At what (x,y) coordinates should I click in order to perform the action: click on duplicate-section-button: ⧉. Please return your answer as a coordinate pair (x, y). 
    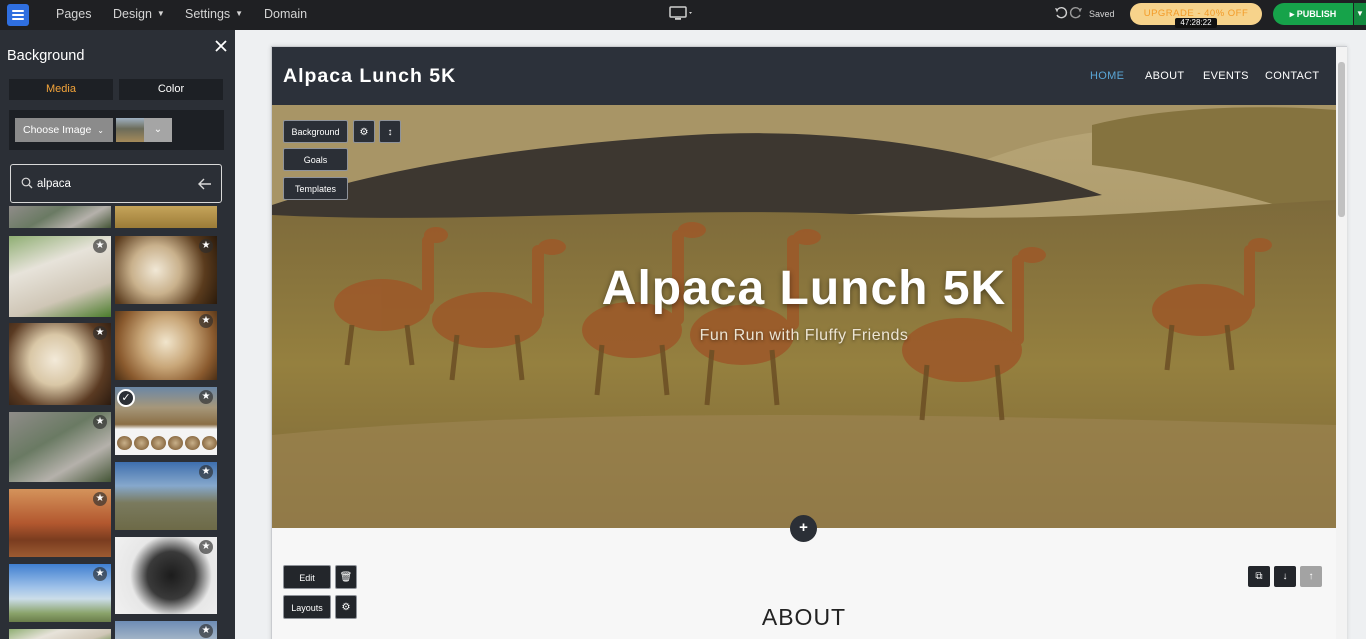
    Looking at the image, I should click on (1259, 576).